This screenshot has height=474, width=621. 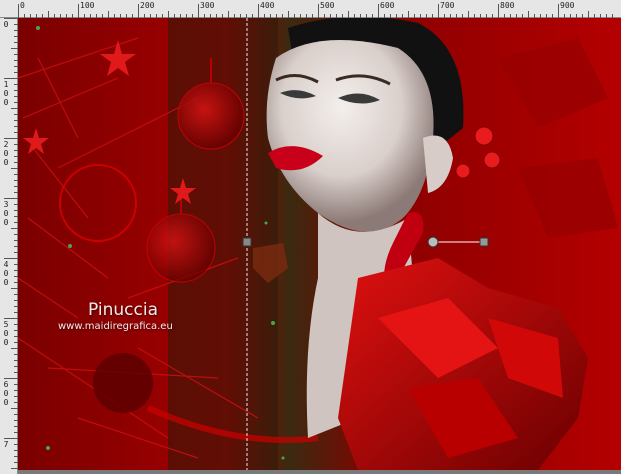 What do you see at coordinates (87, 5) in the screenshot?
I see `ruler-top-label: 100` at bounding box center [87, 5].